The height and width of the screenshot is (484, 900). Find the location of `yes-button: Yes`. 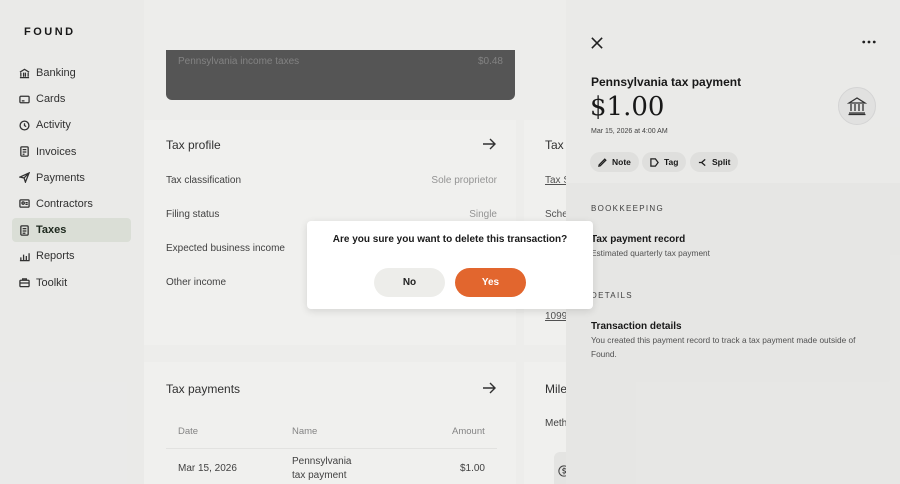

yes-button: Yes is located at coordinates (490, 282).